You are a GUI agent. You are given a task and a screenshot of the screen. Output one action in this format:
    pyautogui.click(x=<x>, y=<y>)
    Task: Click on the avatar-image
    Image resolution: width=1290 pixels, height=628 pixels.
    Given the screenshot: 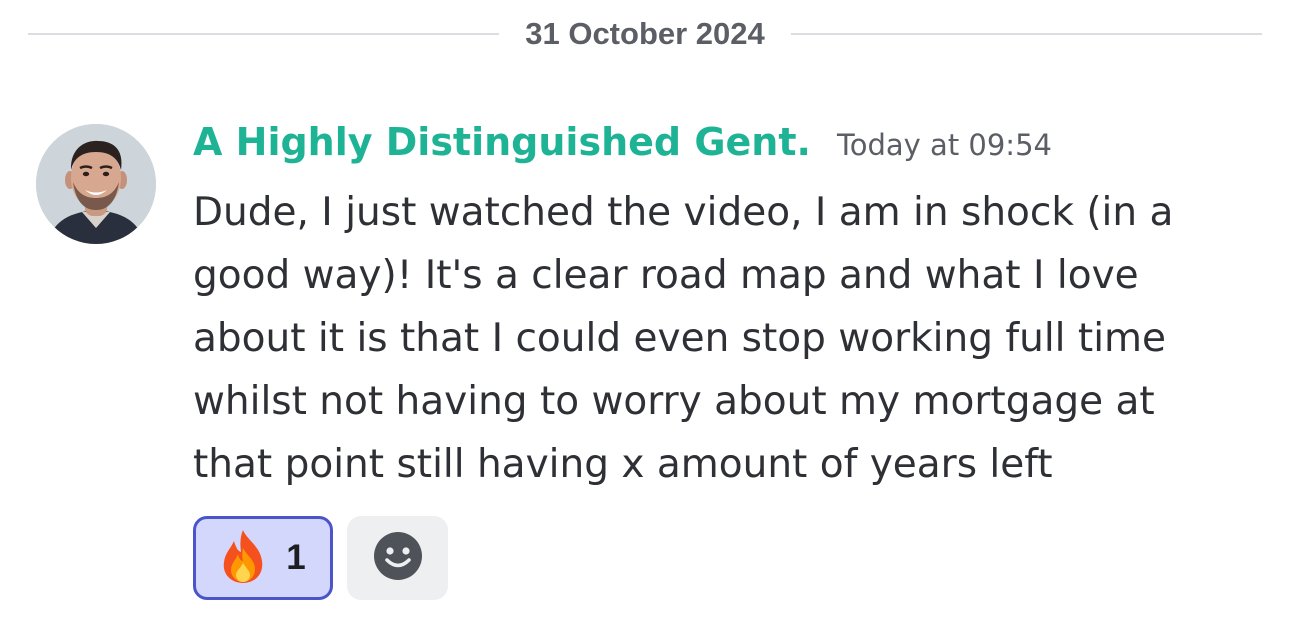 What is the action you would take?
    pyautogui.click(x=96, y=184)
    